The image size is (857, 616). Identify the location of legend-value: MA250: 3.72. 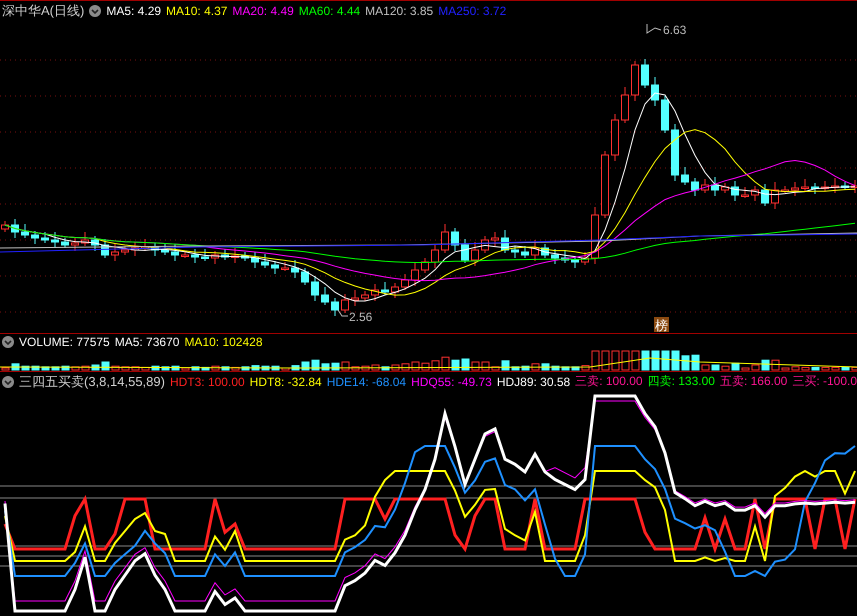
(472, 11).